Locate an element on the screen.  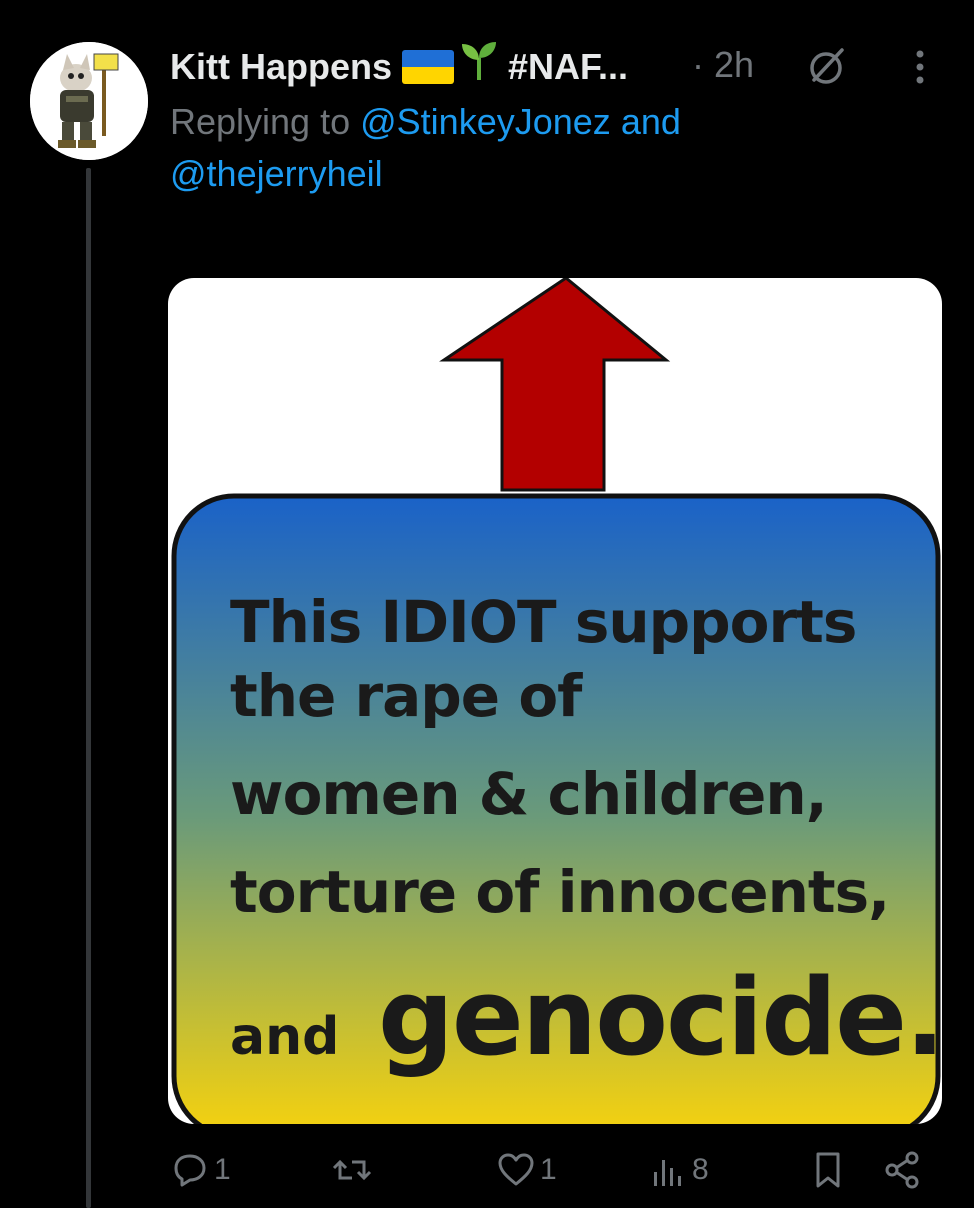
repost-icon is located at coordinates (352, 1170).